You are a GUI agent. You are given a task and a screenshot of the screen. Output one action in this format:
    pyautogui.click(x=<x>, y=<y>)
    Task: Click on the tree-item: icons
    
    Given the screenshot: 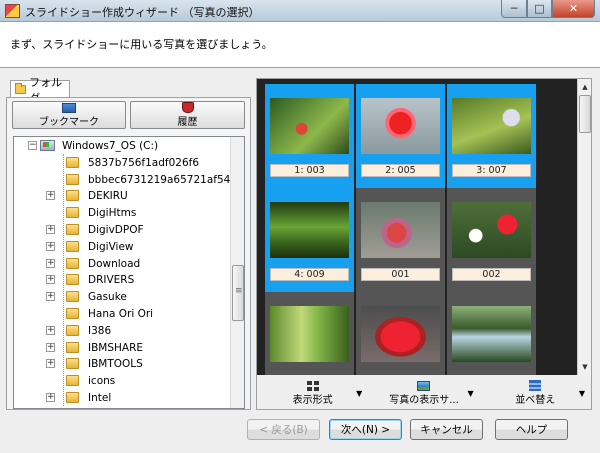 What is the action you would take?
    pyautogui.click(x=121, y=380)
    